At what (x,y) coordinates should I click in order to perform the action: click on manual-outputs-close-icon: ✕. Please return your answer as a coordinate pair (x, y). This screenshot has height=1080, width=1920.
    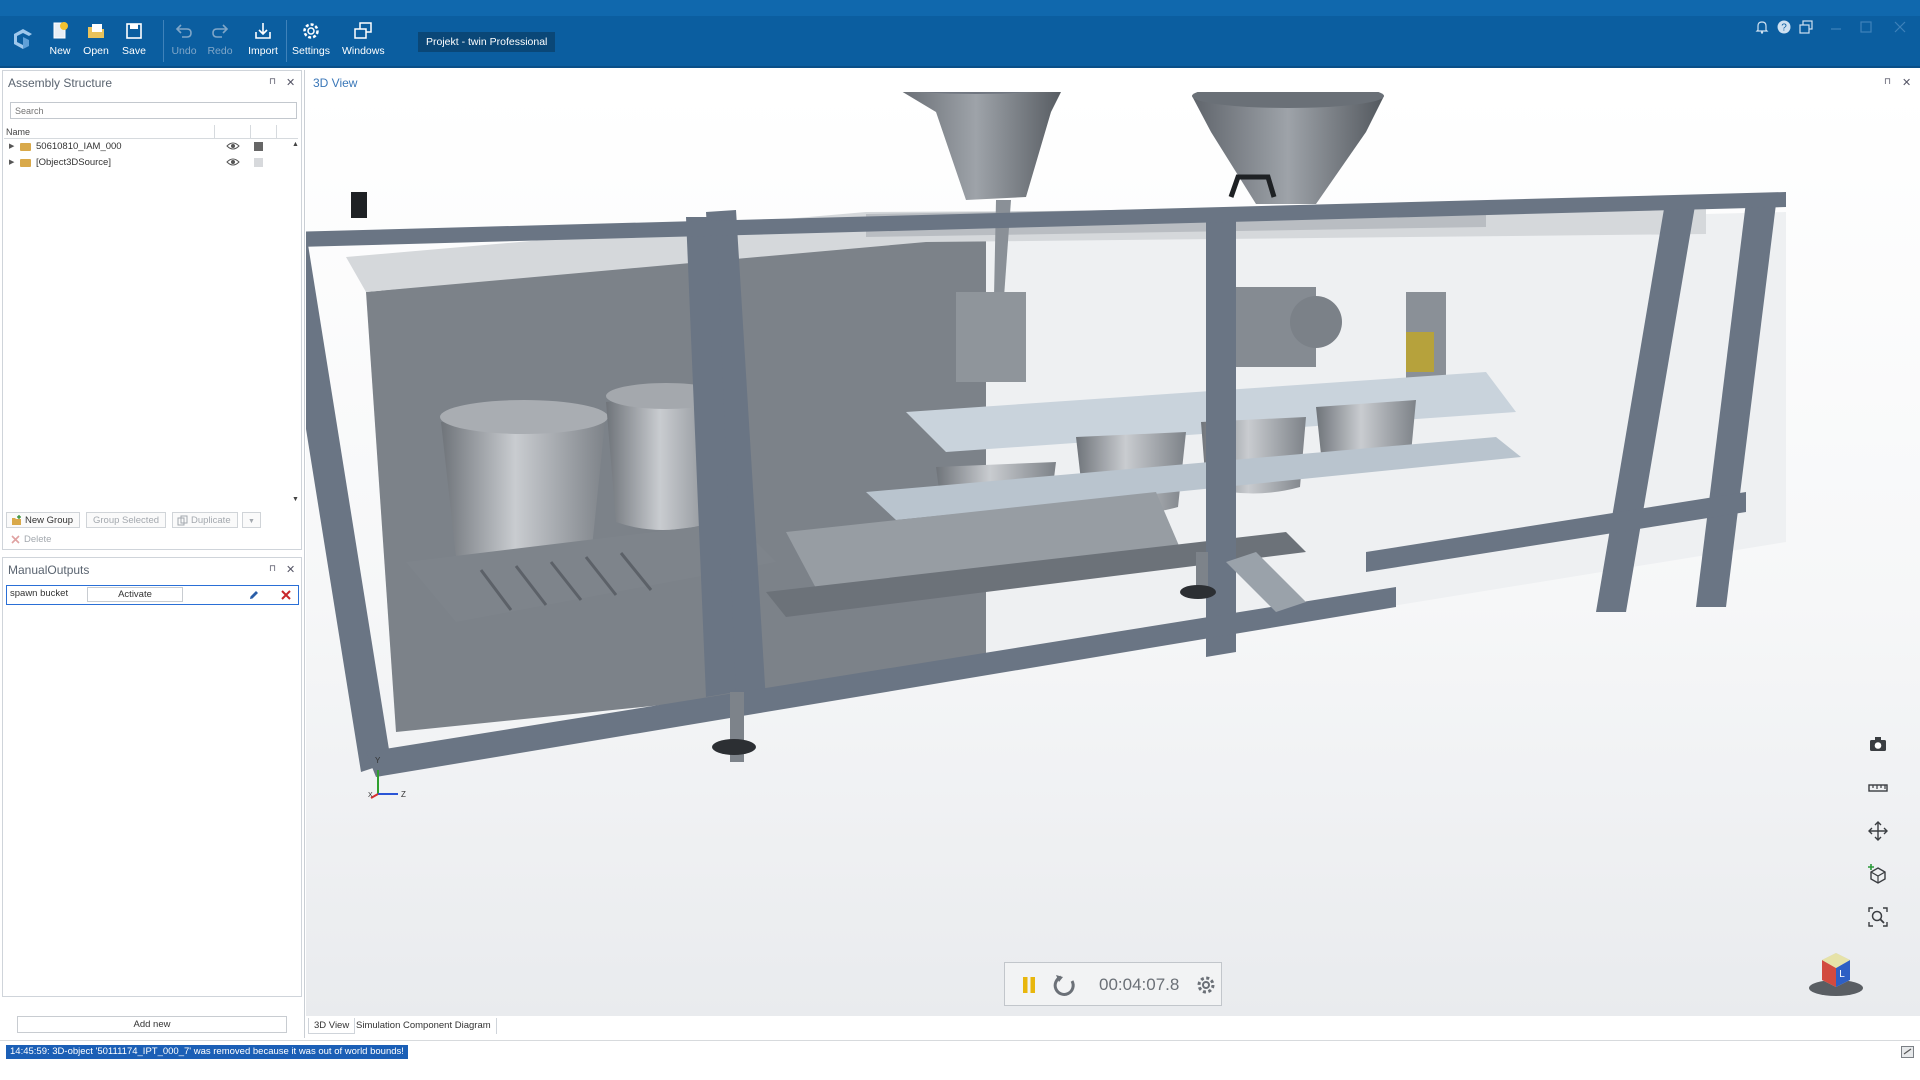
    Looking at the image, I should click on (290, 569).